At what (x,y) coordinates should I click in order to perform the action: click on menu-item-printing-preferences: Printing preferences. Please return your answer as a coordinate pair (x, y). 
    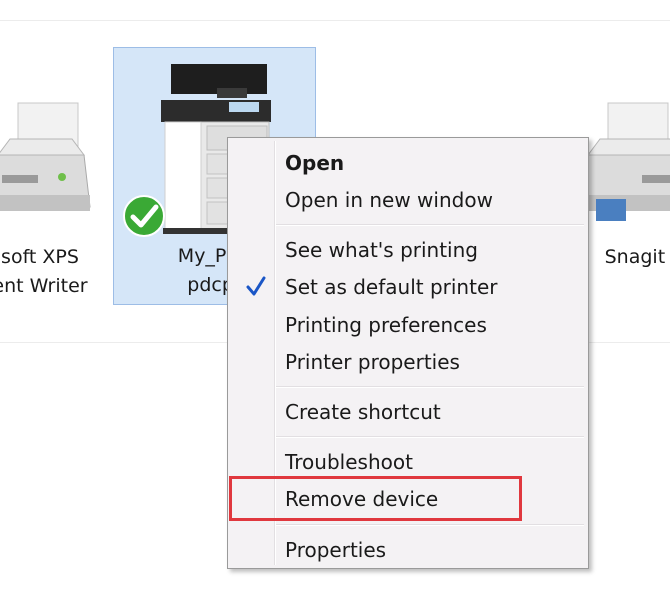
    Looking at the image, I should click on (408, 325).